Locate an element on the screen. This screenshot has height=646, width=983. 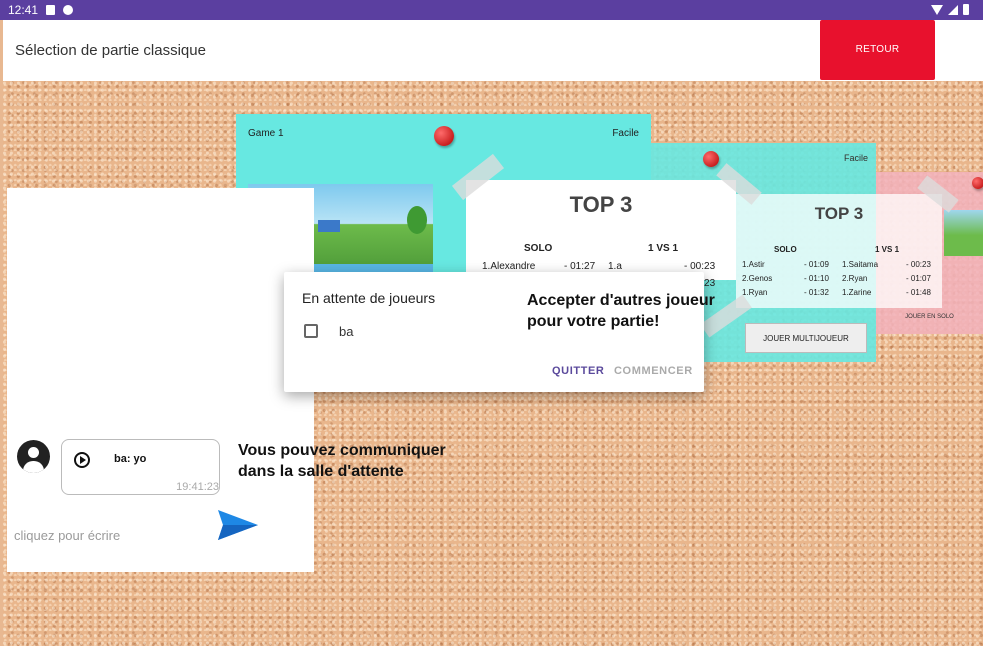
chat-message-bubble: ba: yo 19:41:23 is located at coordinates (140, 467).